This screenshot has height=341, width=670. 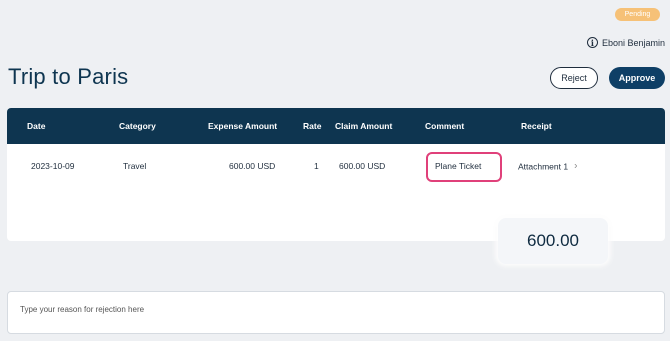 What do you see at coordinates (135, 166) in the screenshot?
I see `cell-category: Travel` at bounding box center [135, 166].